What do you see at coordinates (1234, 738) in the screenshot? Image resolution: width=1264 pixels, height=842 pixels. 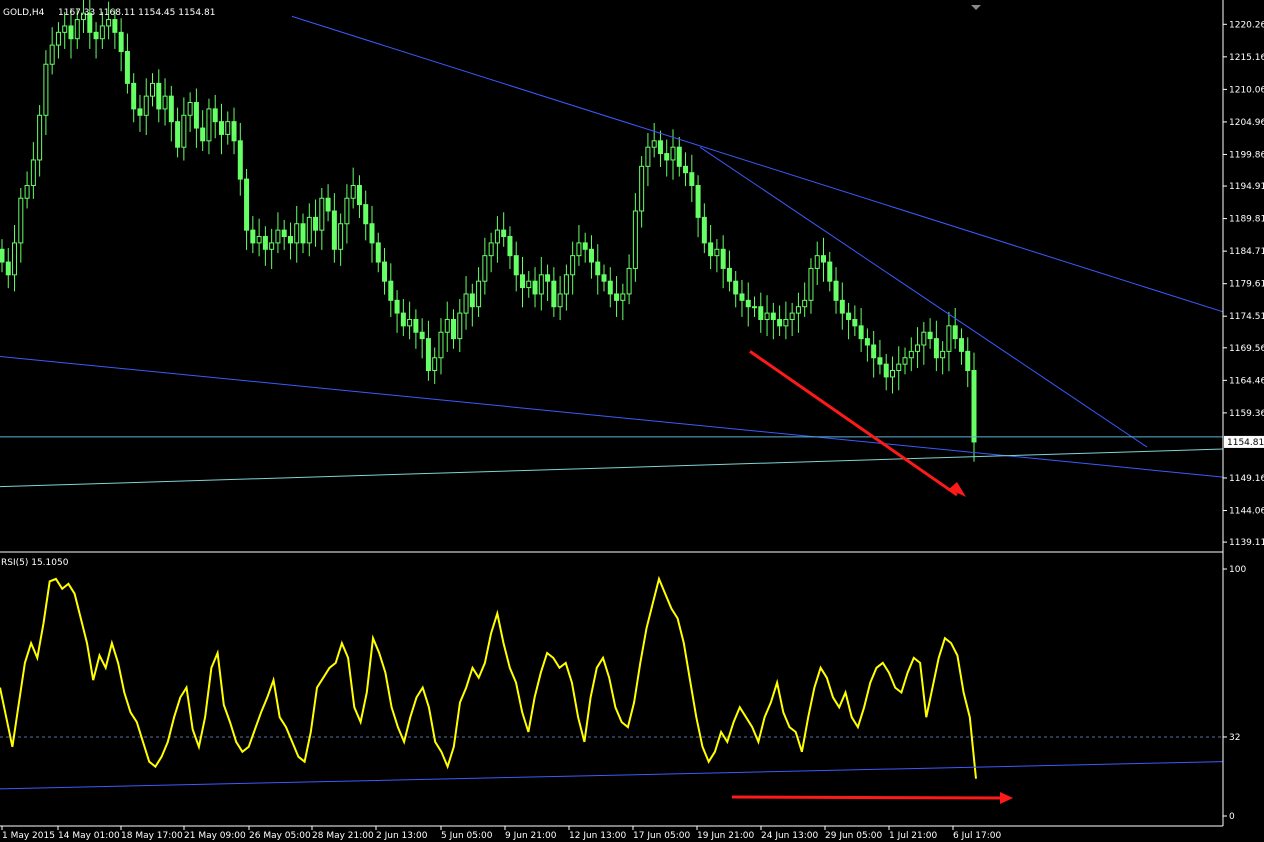 I see `rsi-tick-label: 32` at bounding box center [1234, 738].